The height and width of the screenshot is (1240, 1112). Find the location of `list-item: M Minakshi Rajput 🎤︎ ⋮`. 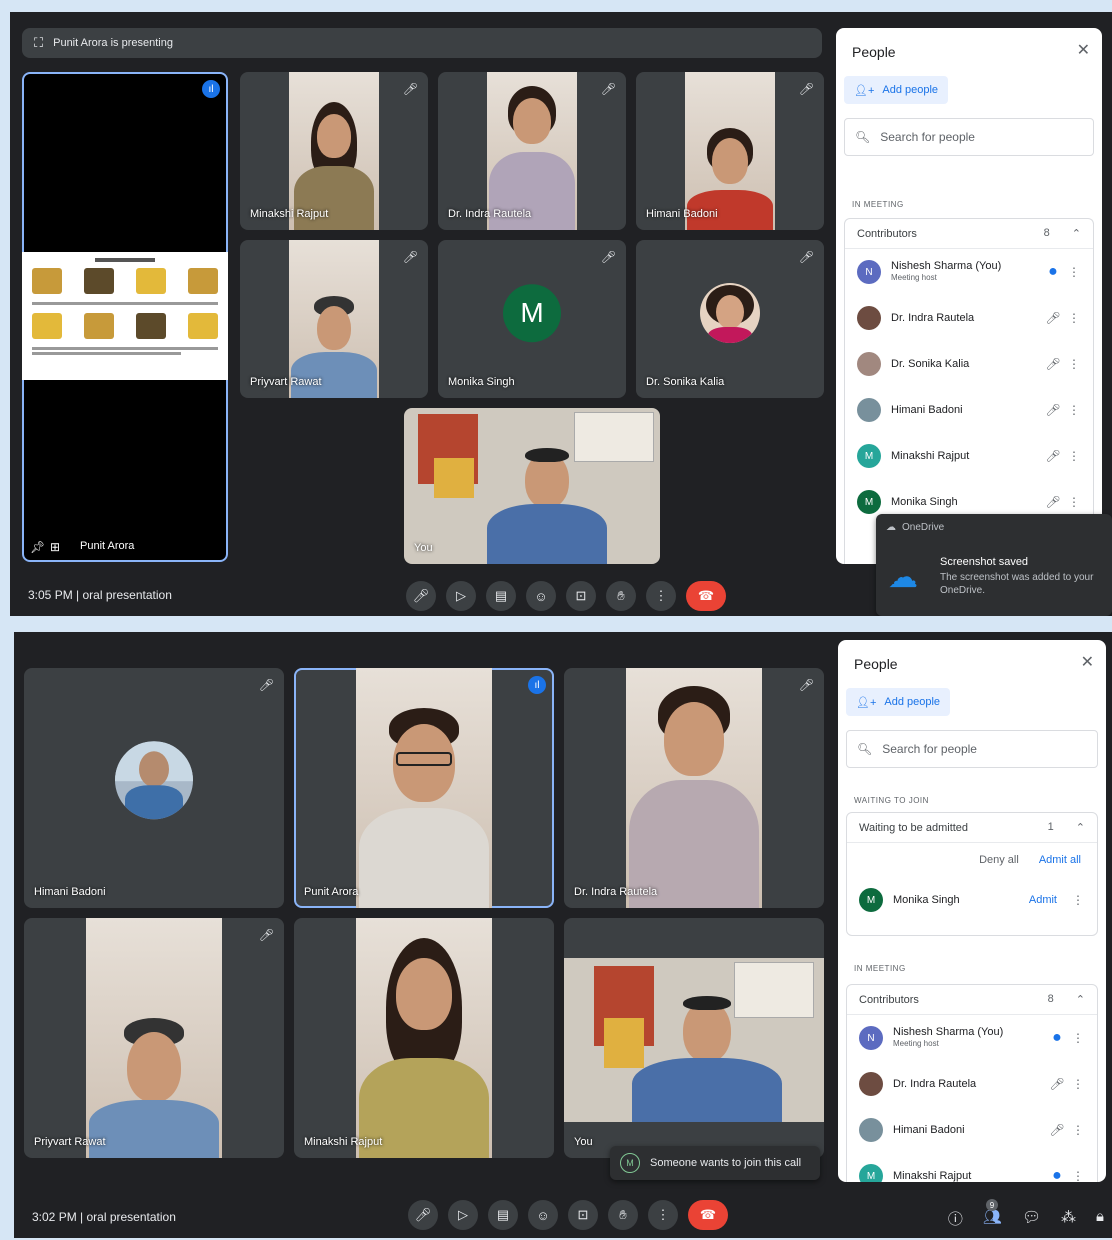

list-item: M Minakshi Rajput 🎤︎ ⋮ is located at coordinates (969, 456).